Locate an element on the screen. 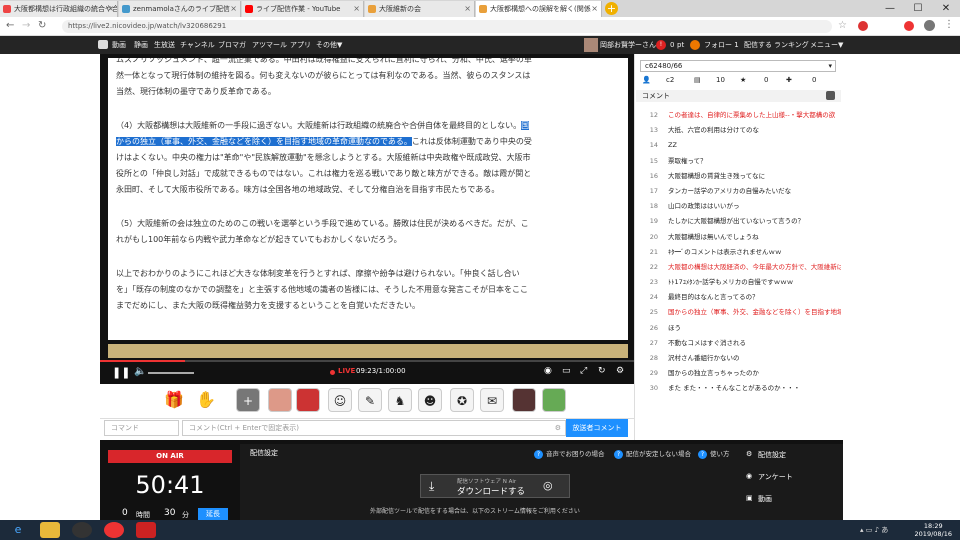 Image resolution: width=960 pixels, height=540 pixels. item-icon: ♞ is located at coordinates (400, 400).